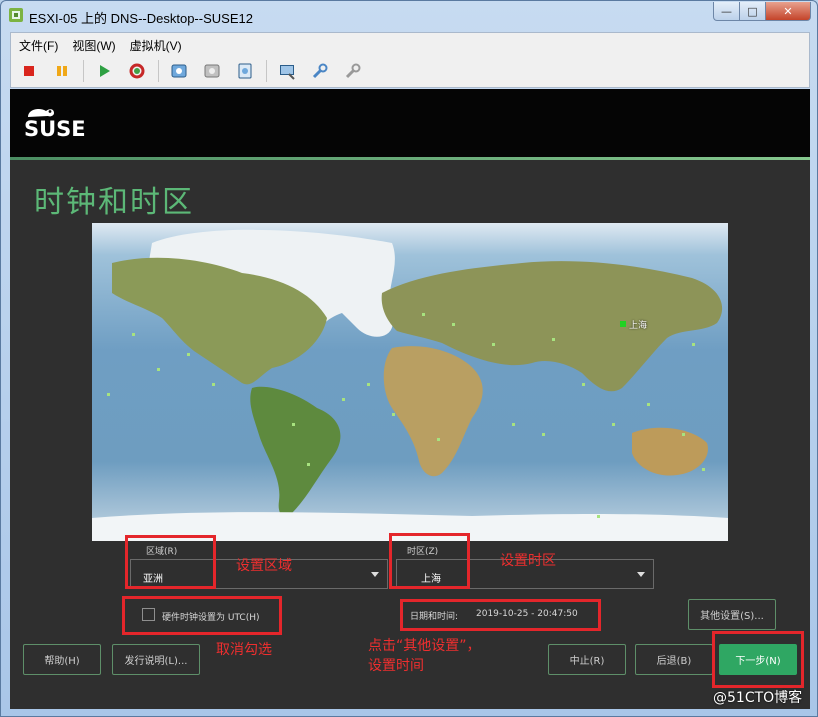 Image resolution: width=818 pixels, height=717 pixels. What do you see at coordinates (287, 71) in the screenshot?
I see `console-icon` at bounding box center [287, 71].